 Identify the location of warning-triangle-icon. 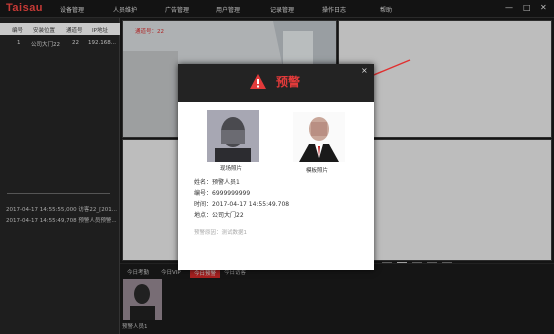
(258, 81).